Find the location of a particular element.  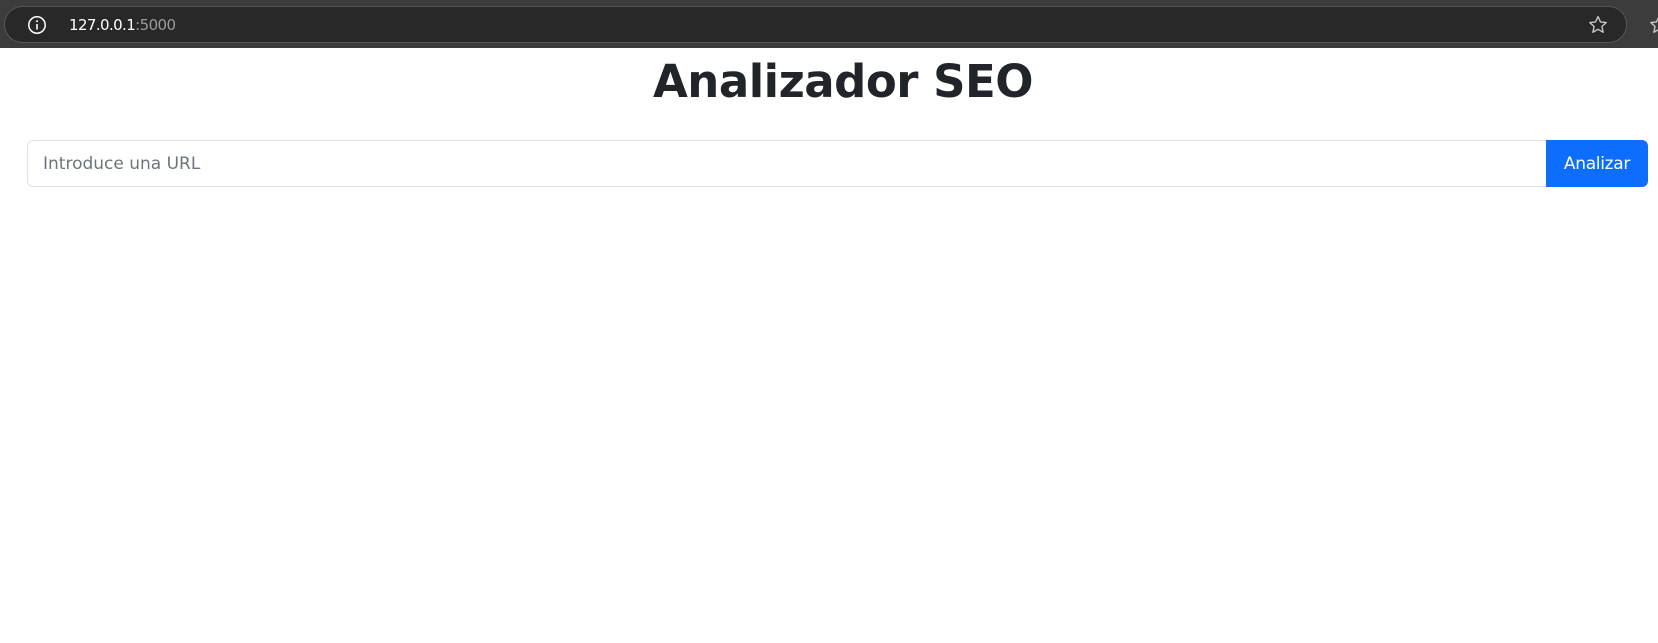

page-title: Analizador SEO is located at coordinates (843, 81).